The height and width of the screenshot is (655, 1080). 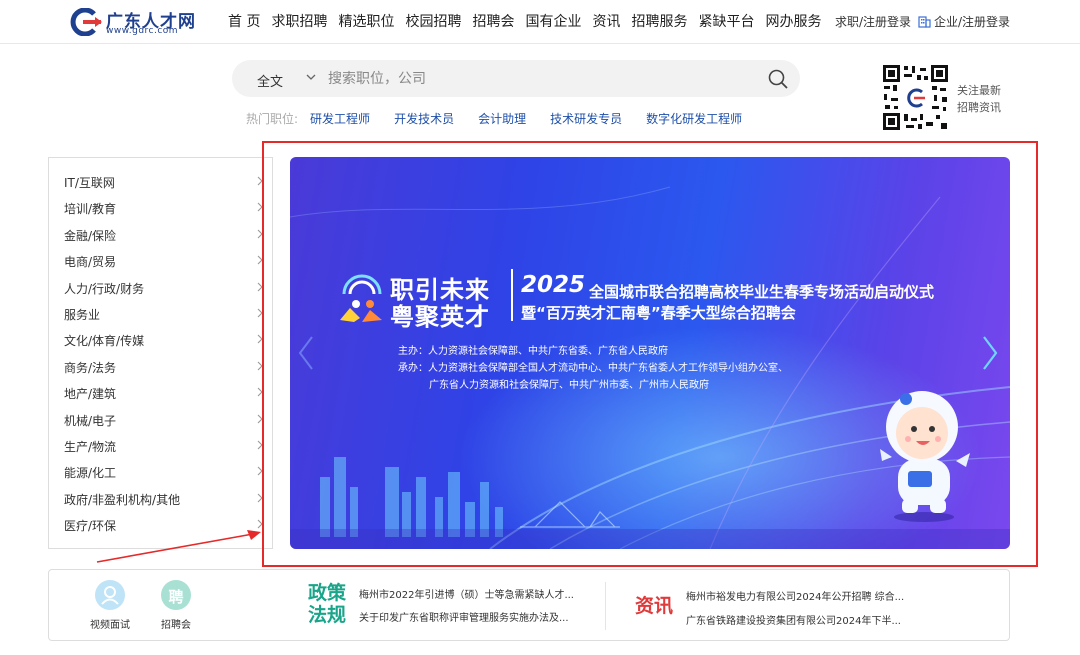 I want to click on sidebar-category: 政府/非盈利机构/其他, so click(x=166, y=500).